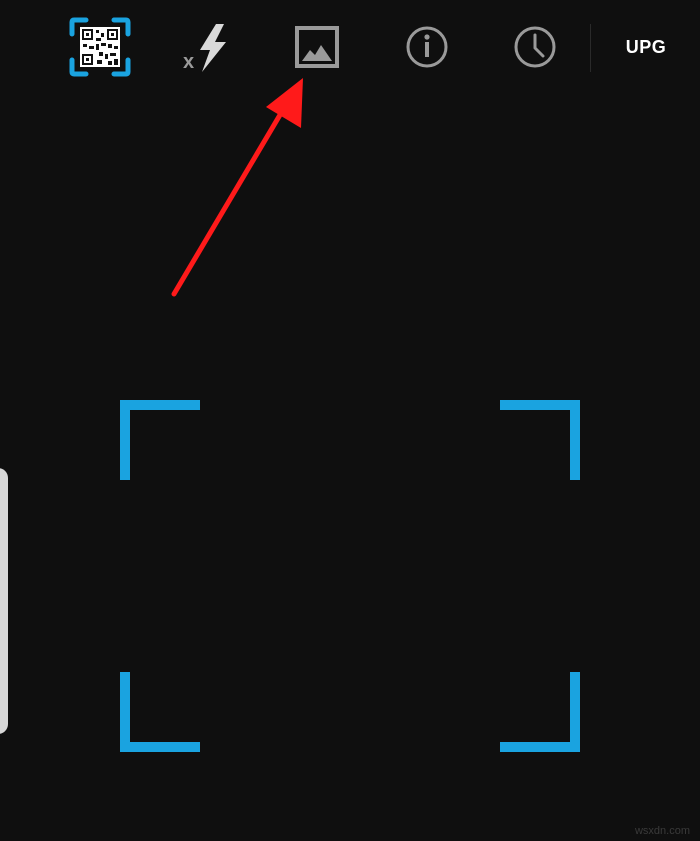  What do you see at coordinates (160, 440) in the screenshot?
I see `viewfinder-corner-top-left` at bounding box center [160, 440].